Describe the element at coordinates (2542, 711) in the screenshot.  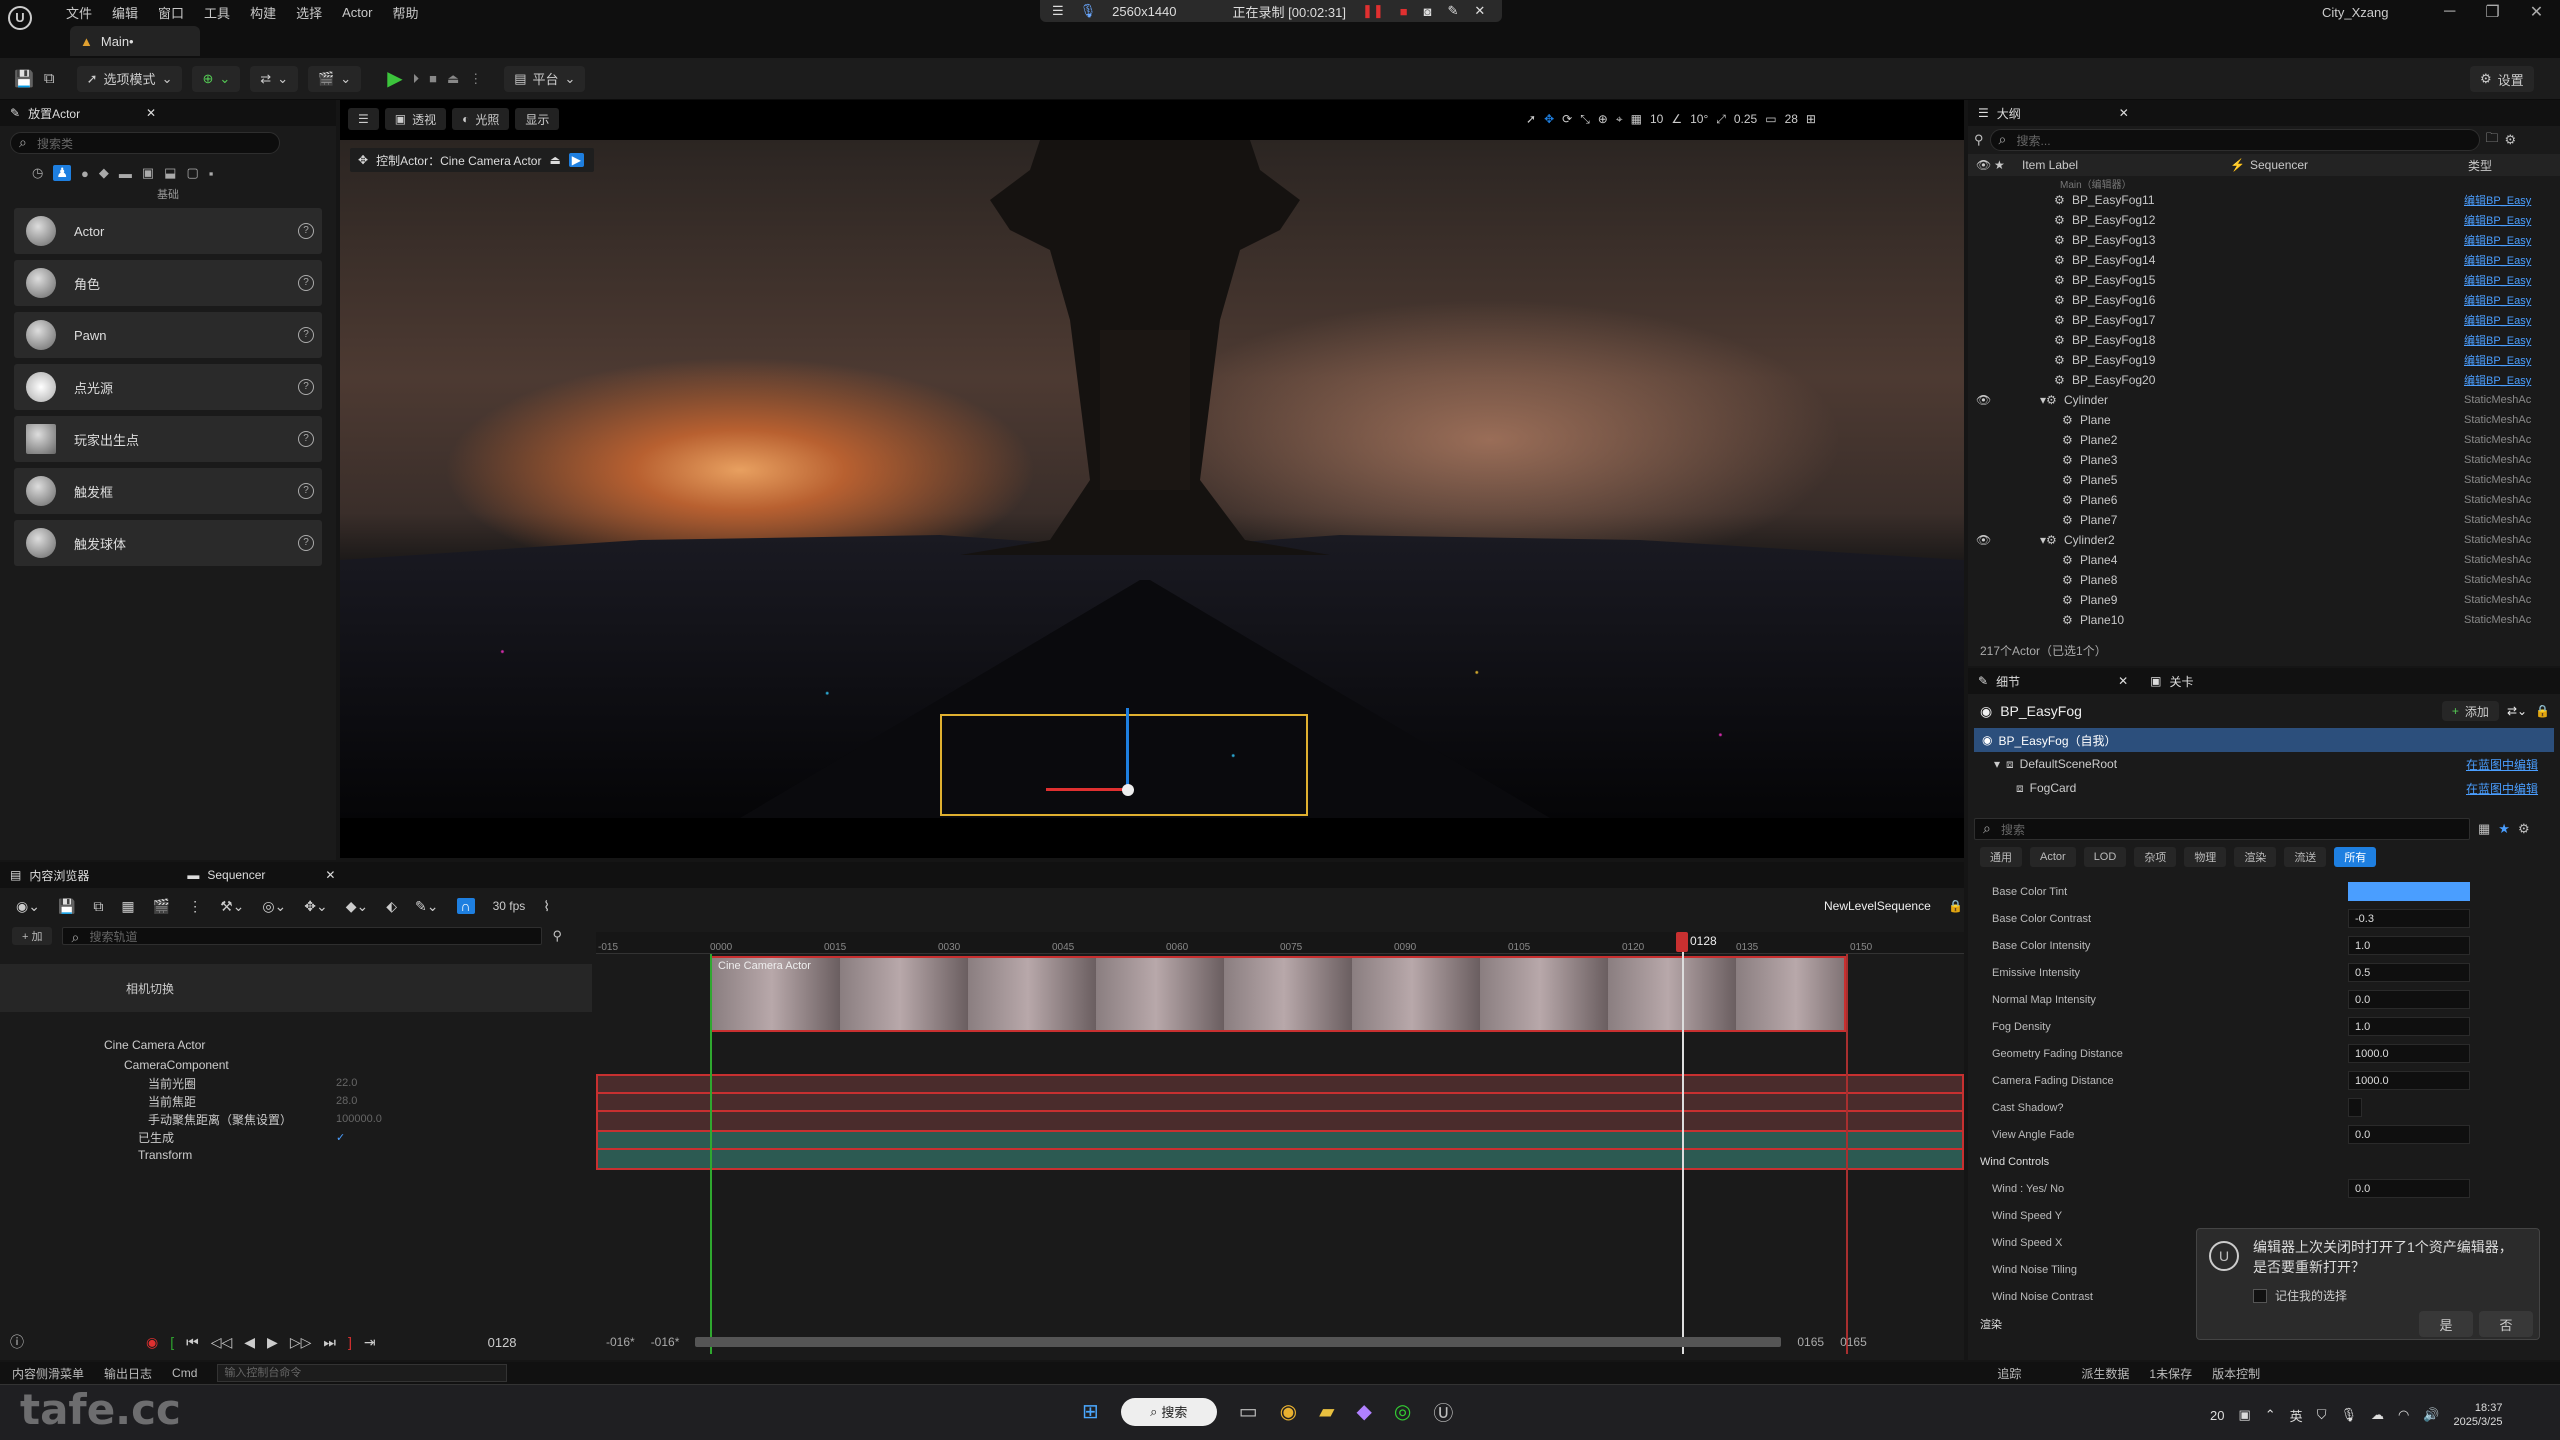
I see `lock-icon: 🔒` at that location.